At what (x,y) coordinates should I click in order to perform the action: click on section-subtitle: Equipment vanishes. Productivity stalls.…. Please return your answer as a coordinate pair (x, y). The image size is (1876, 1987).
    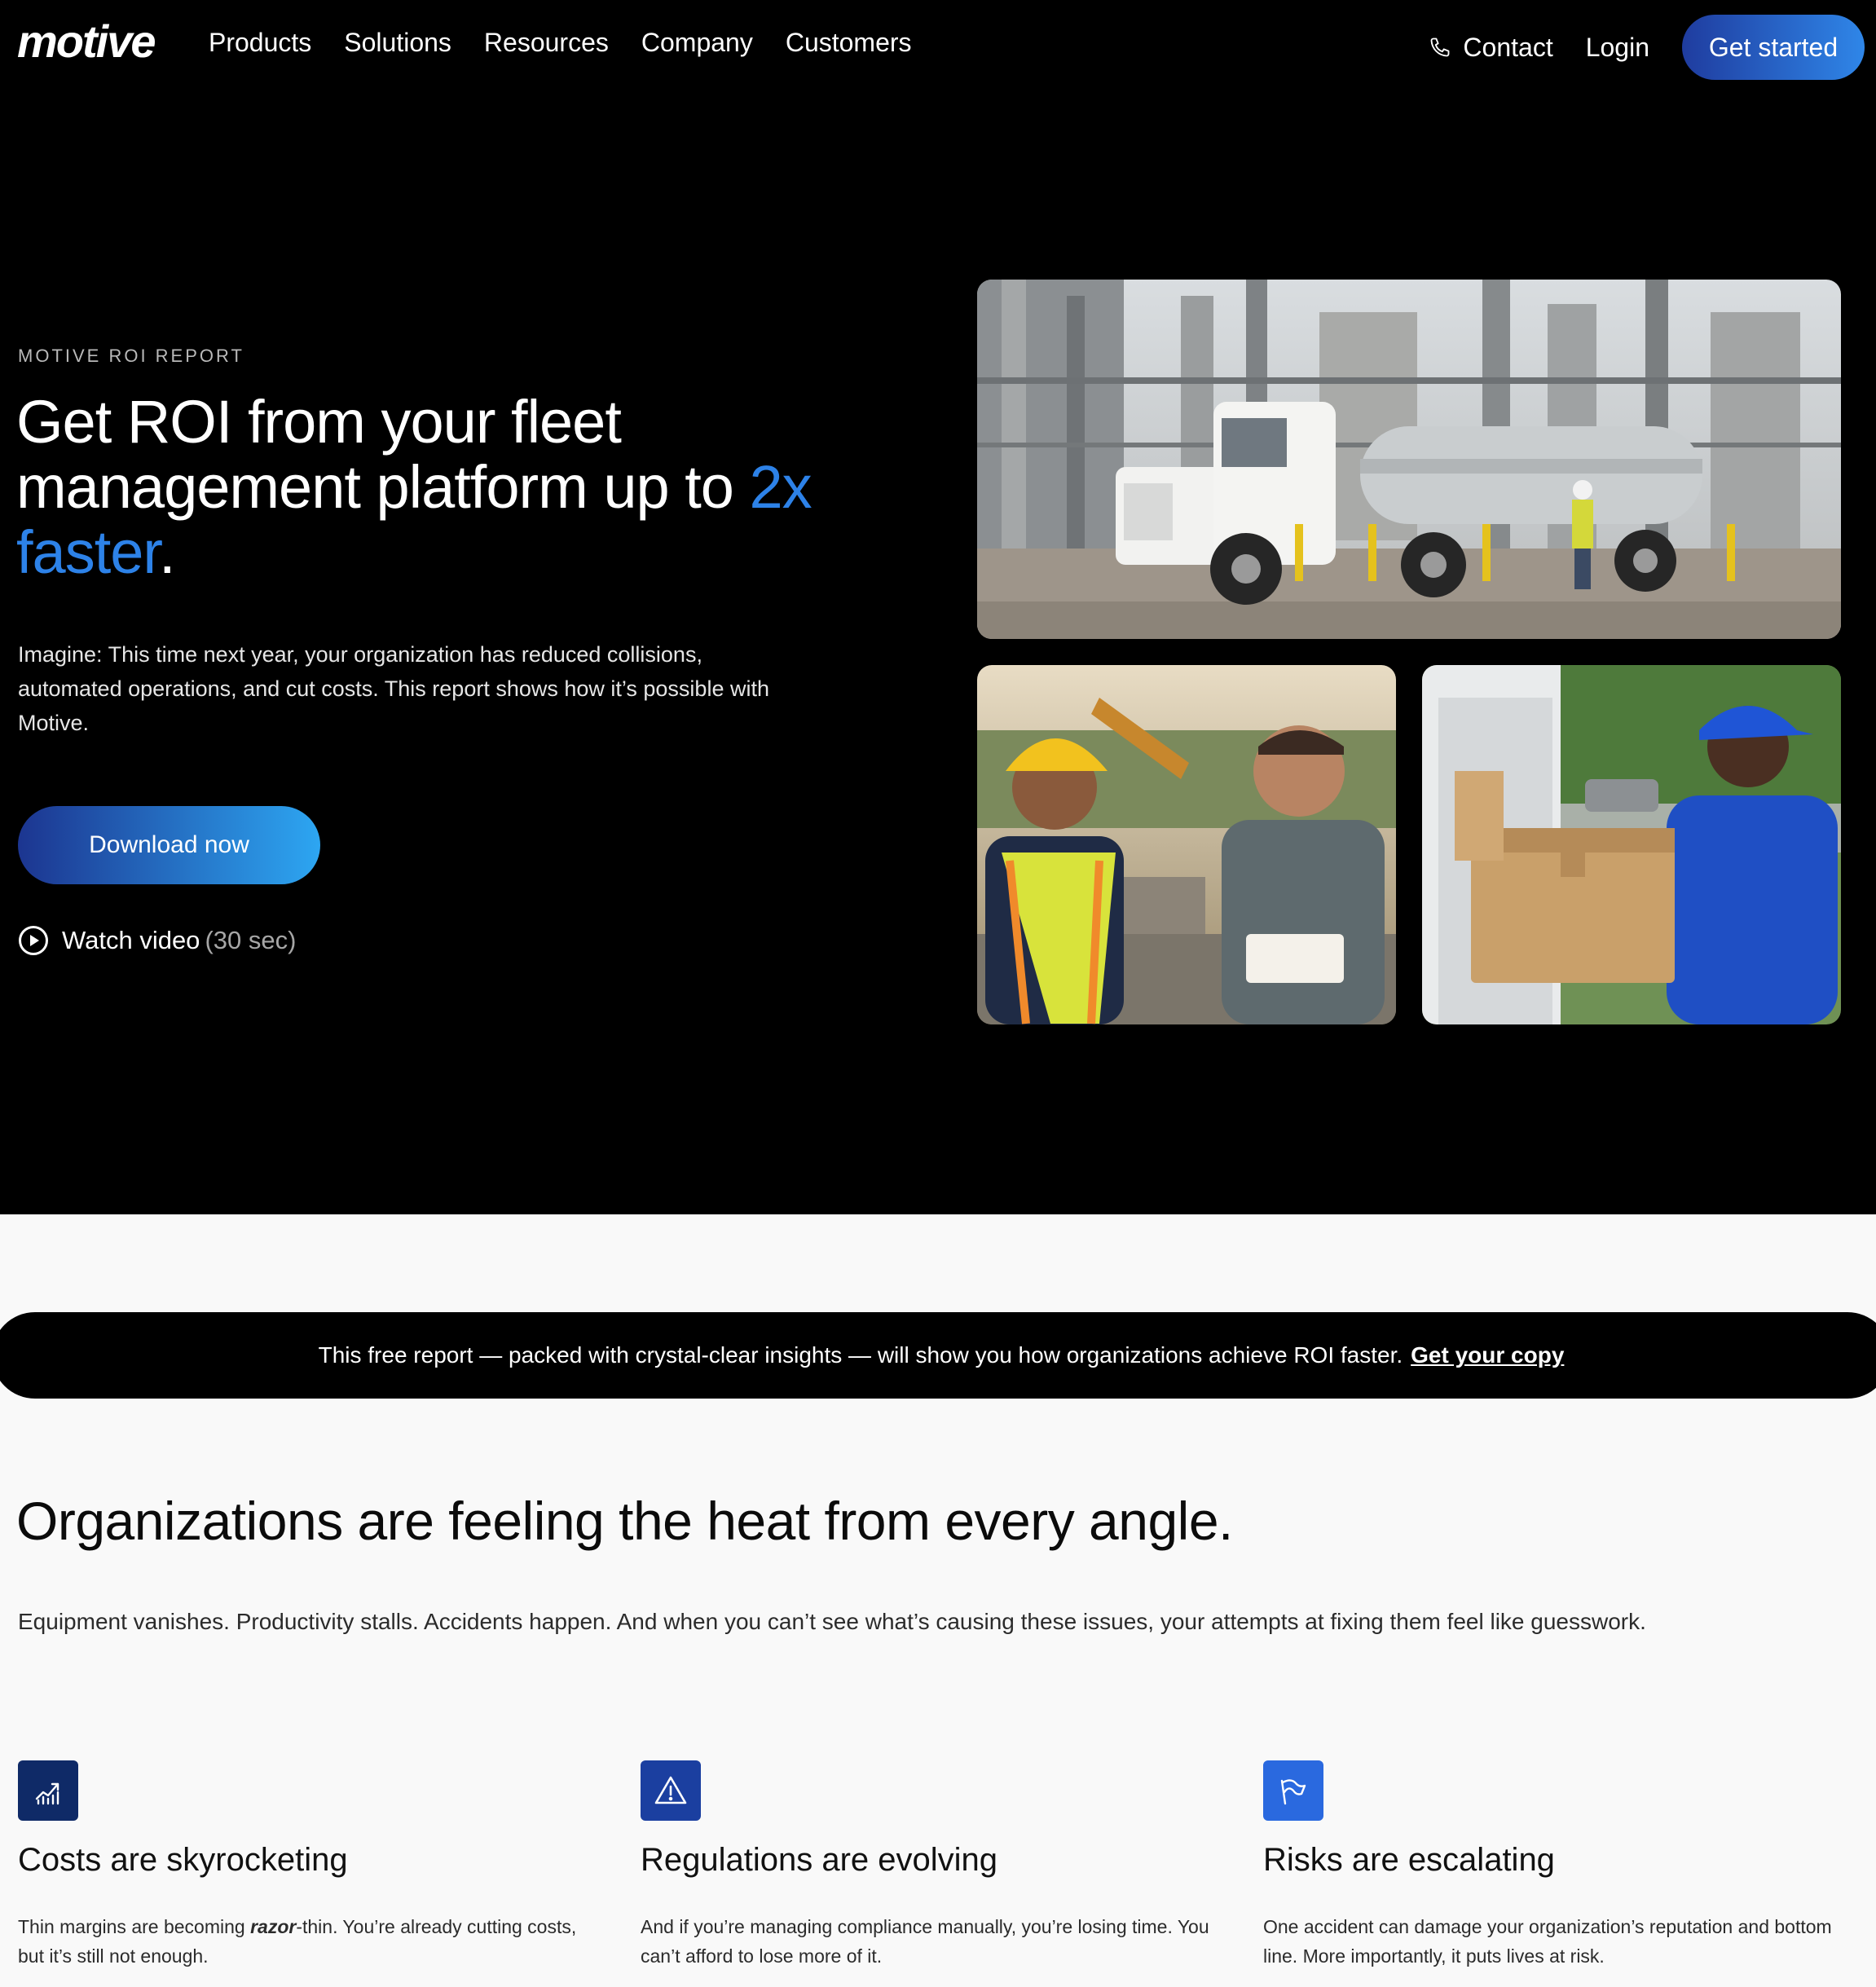
    Looking at the image, I should click on (832, 1621).